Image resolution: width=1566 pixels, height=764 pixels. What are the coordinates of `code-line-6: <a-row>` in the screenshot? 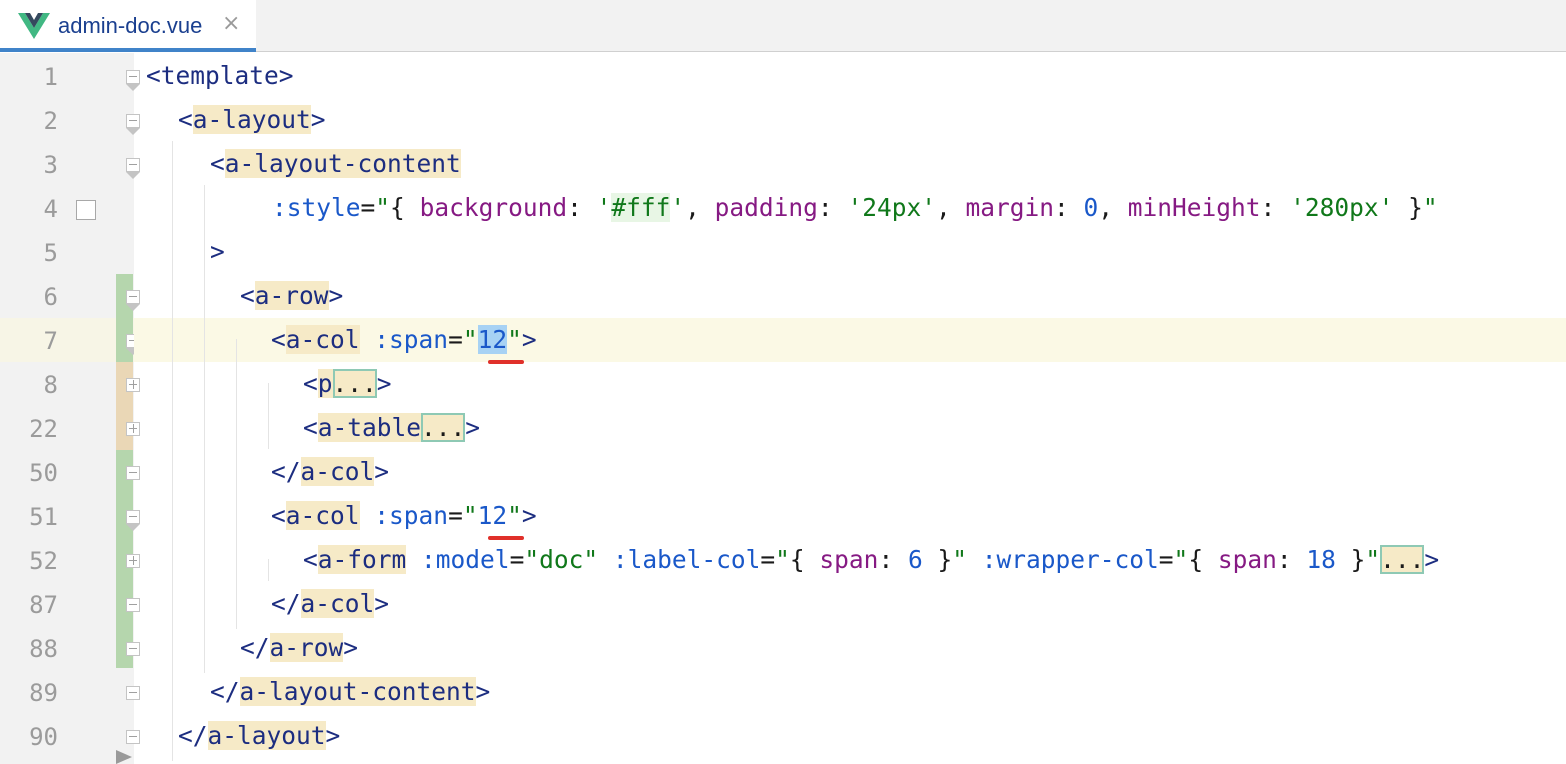 It's located at (292, 295).